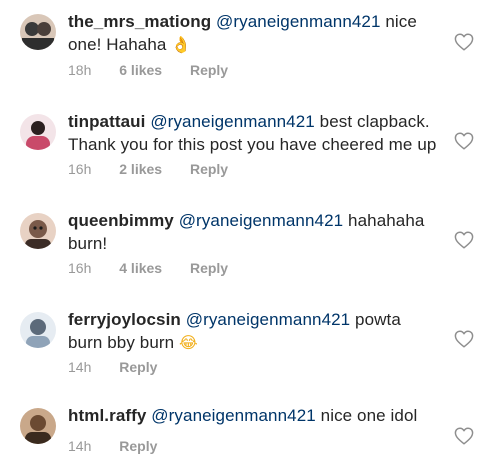  Describe the element at coordinates (181, 44) in the screenshot. I see `ok-hand-icon: 👌` at that location.